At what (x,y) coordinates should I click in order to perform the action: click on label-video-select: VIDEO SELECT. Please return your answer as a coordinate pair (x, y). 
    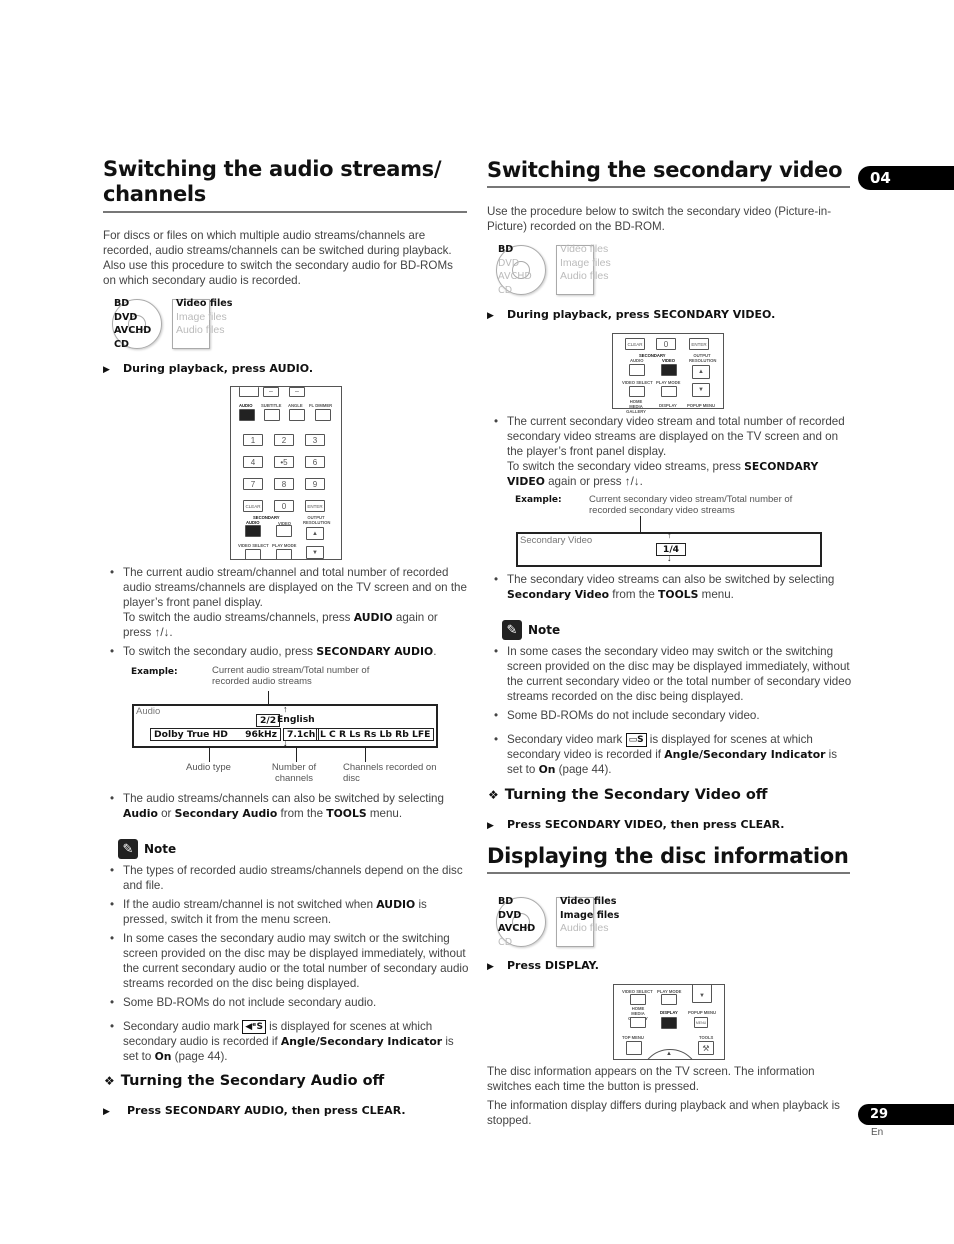
    Looking at the image, I should click on (253, 545).